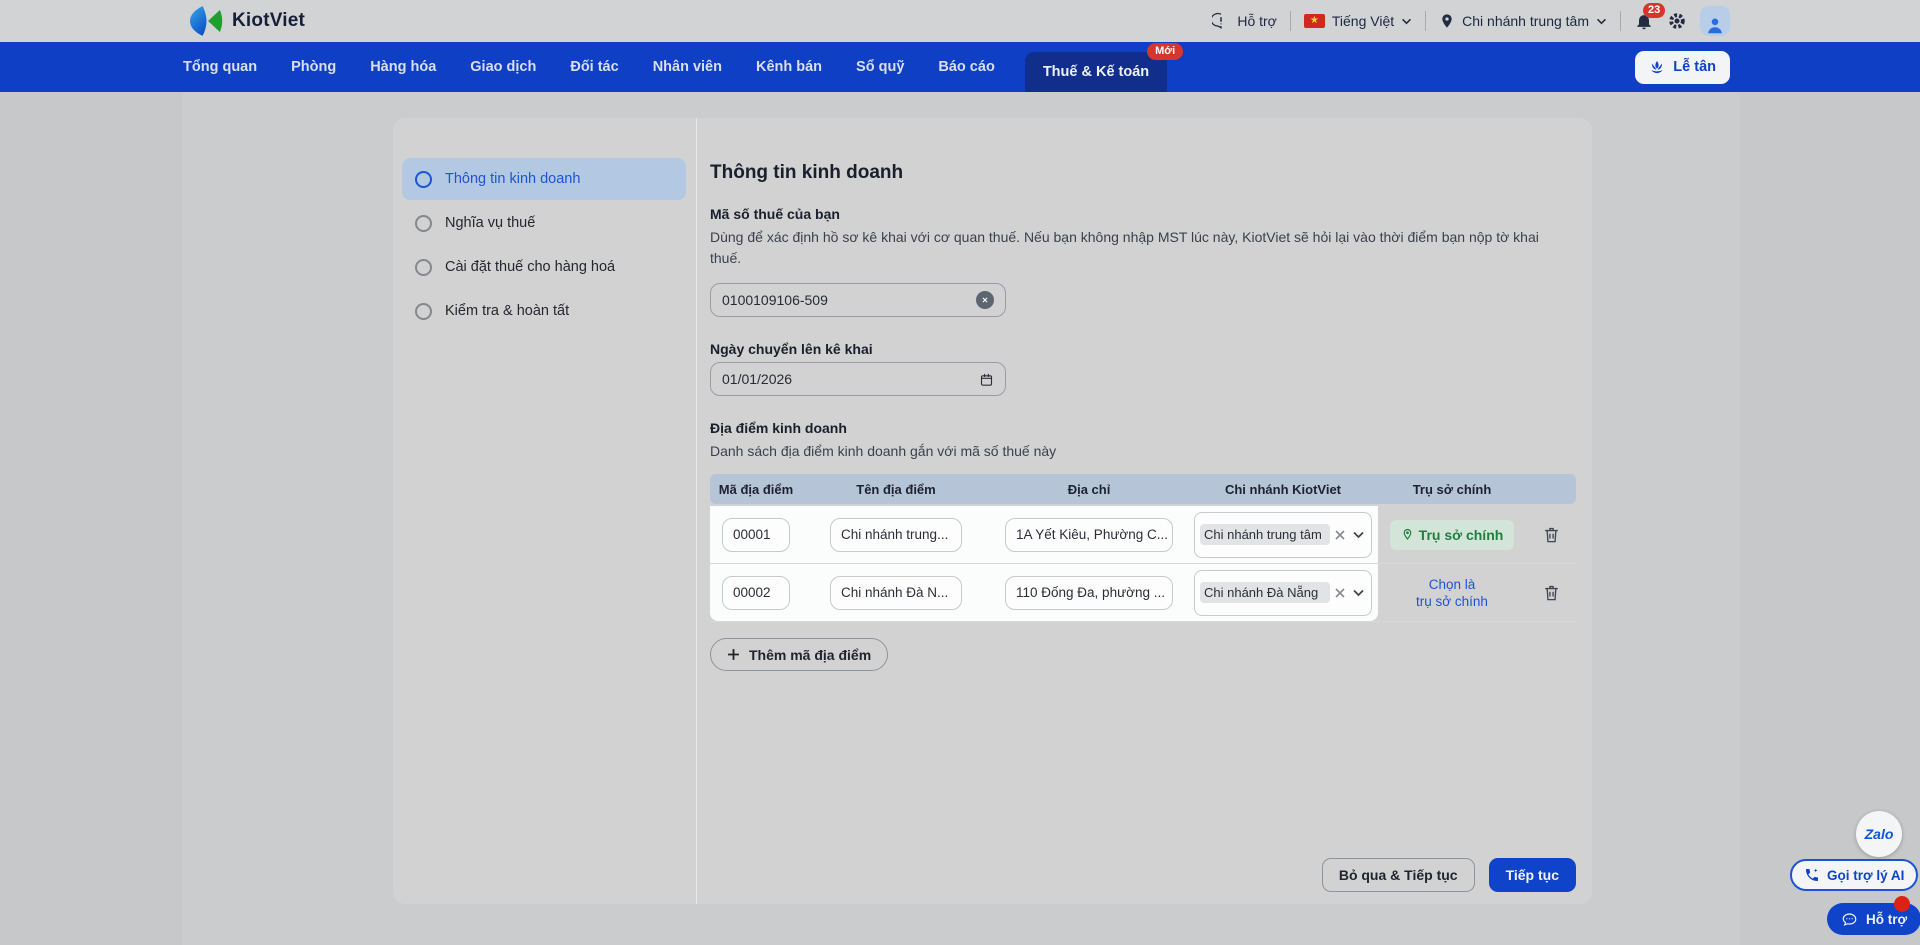 This screenshot has width=1920, height=945. Describe the element at coordinates (1314, 21) in the screenshot. I see `vietnam-flag-icon: ★` at that location.